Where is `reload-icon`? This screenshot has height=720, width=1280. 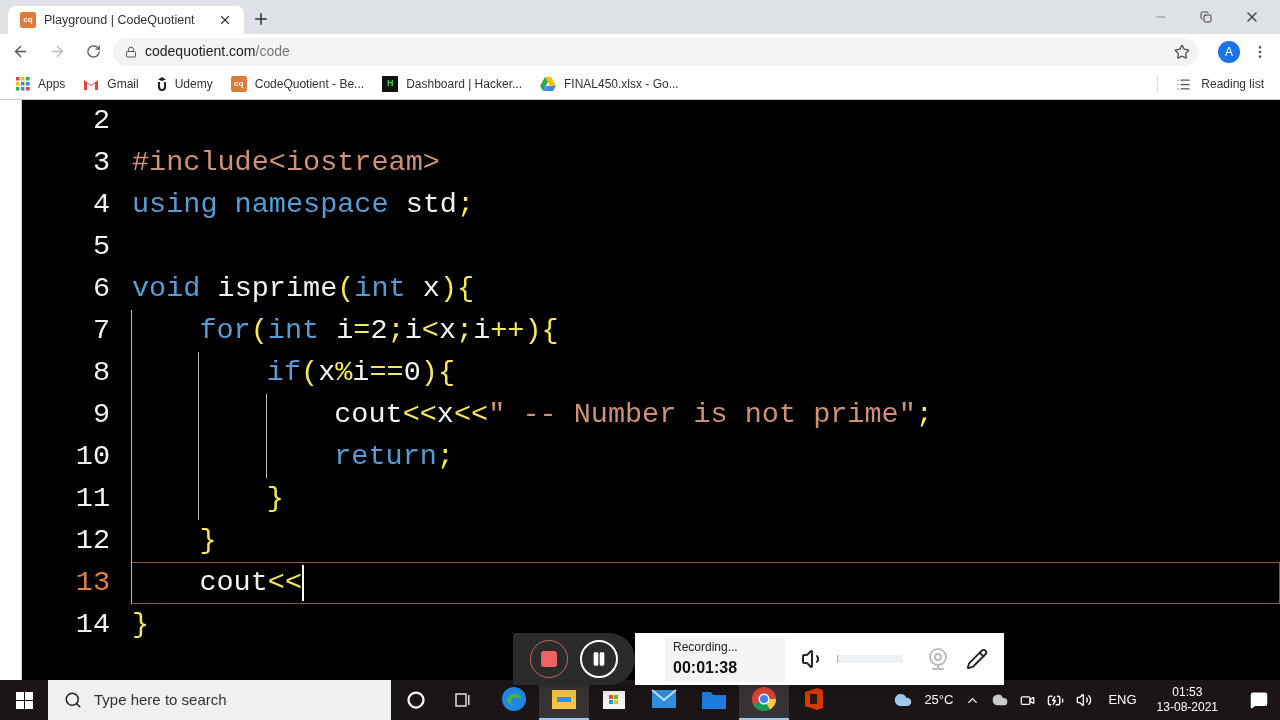 reload-icon is located at coordinates (93, 51).